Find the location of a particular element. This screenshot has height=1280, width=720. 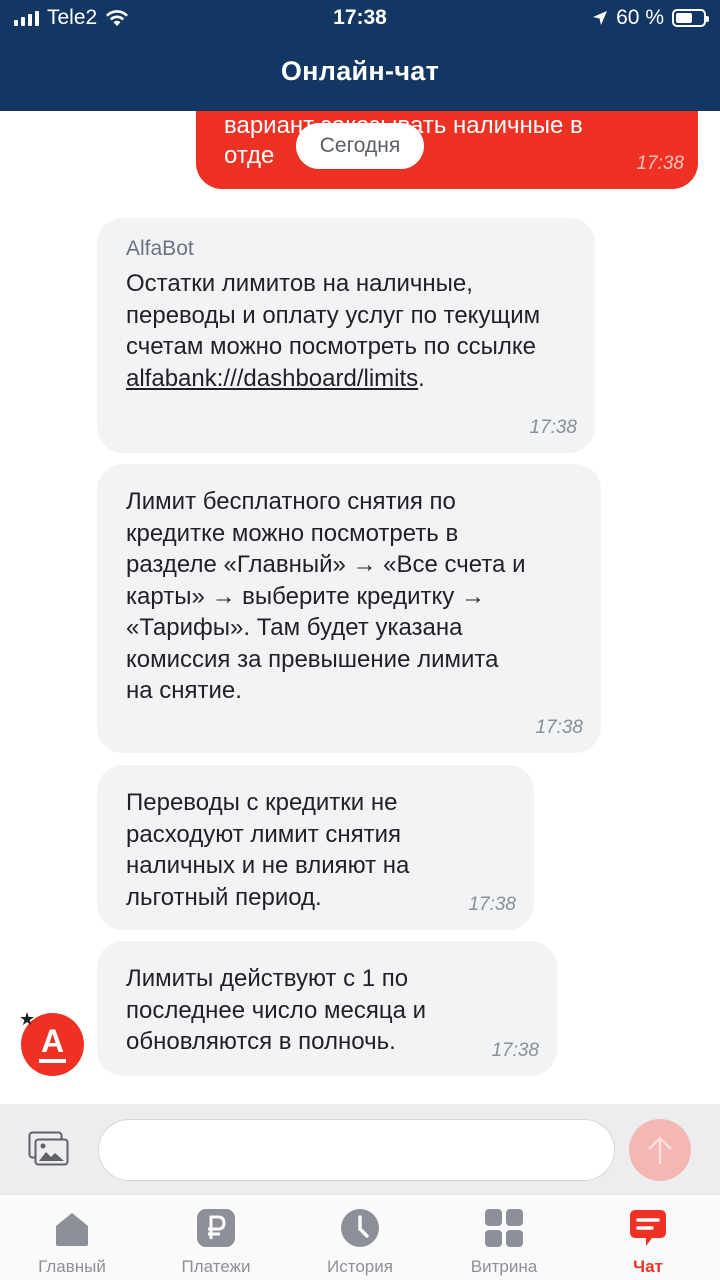

message-input is located at coordinates (356, 1150).